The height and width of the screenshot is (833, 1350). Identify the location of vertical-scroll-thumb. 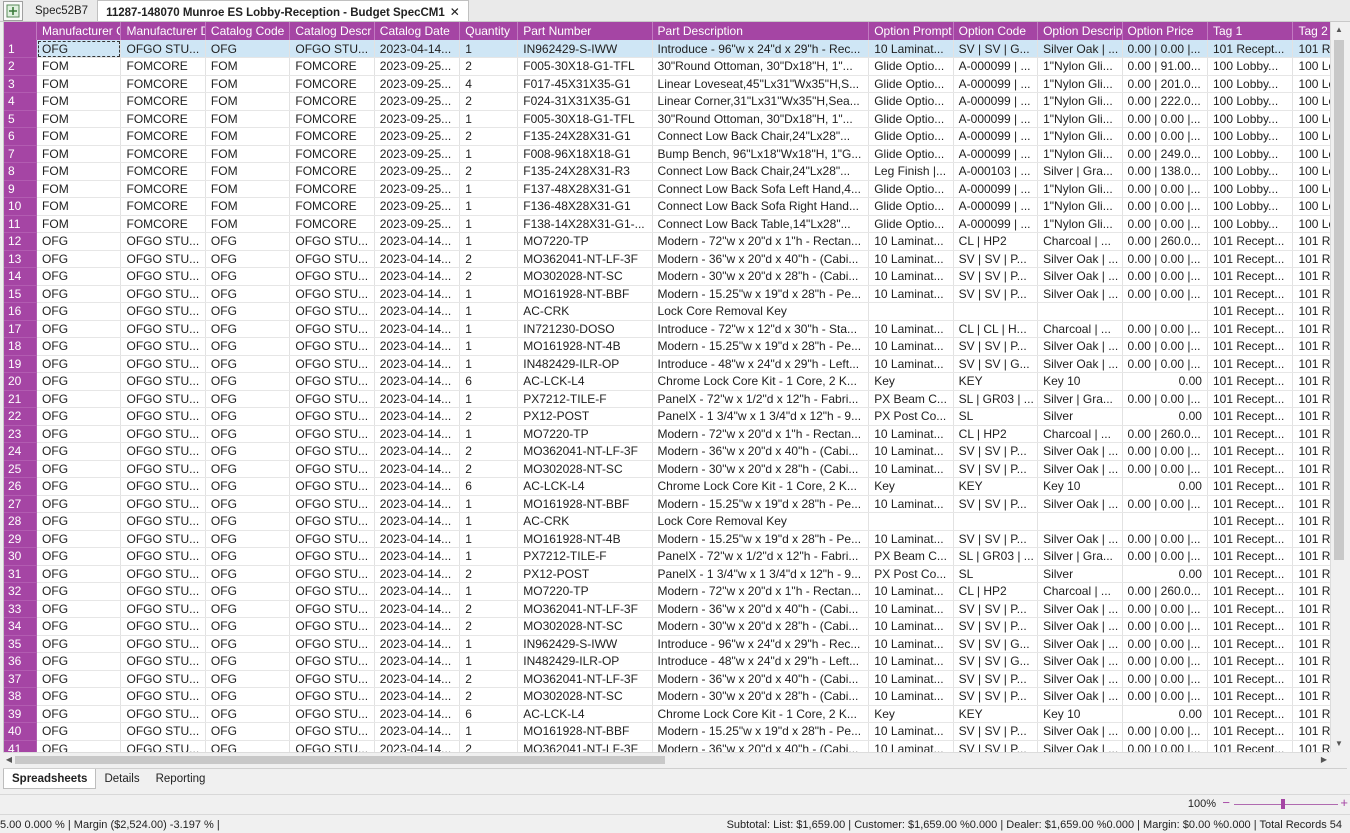
(1339, 300).